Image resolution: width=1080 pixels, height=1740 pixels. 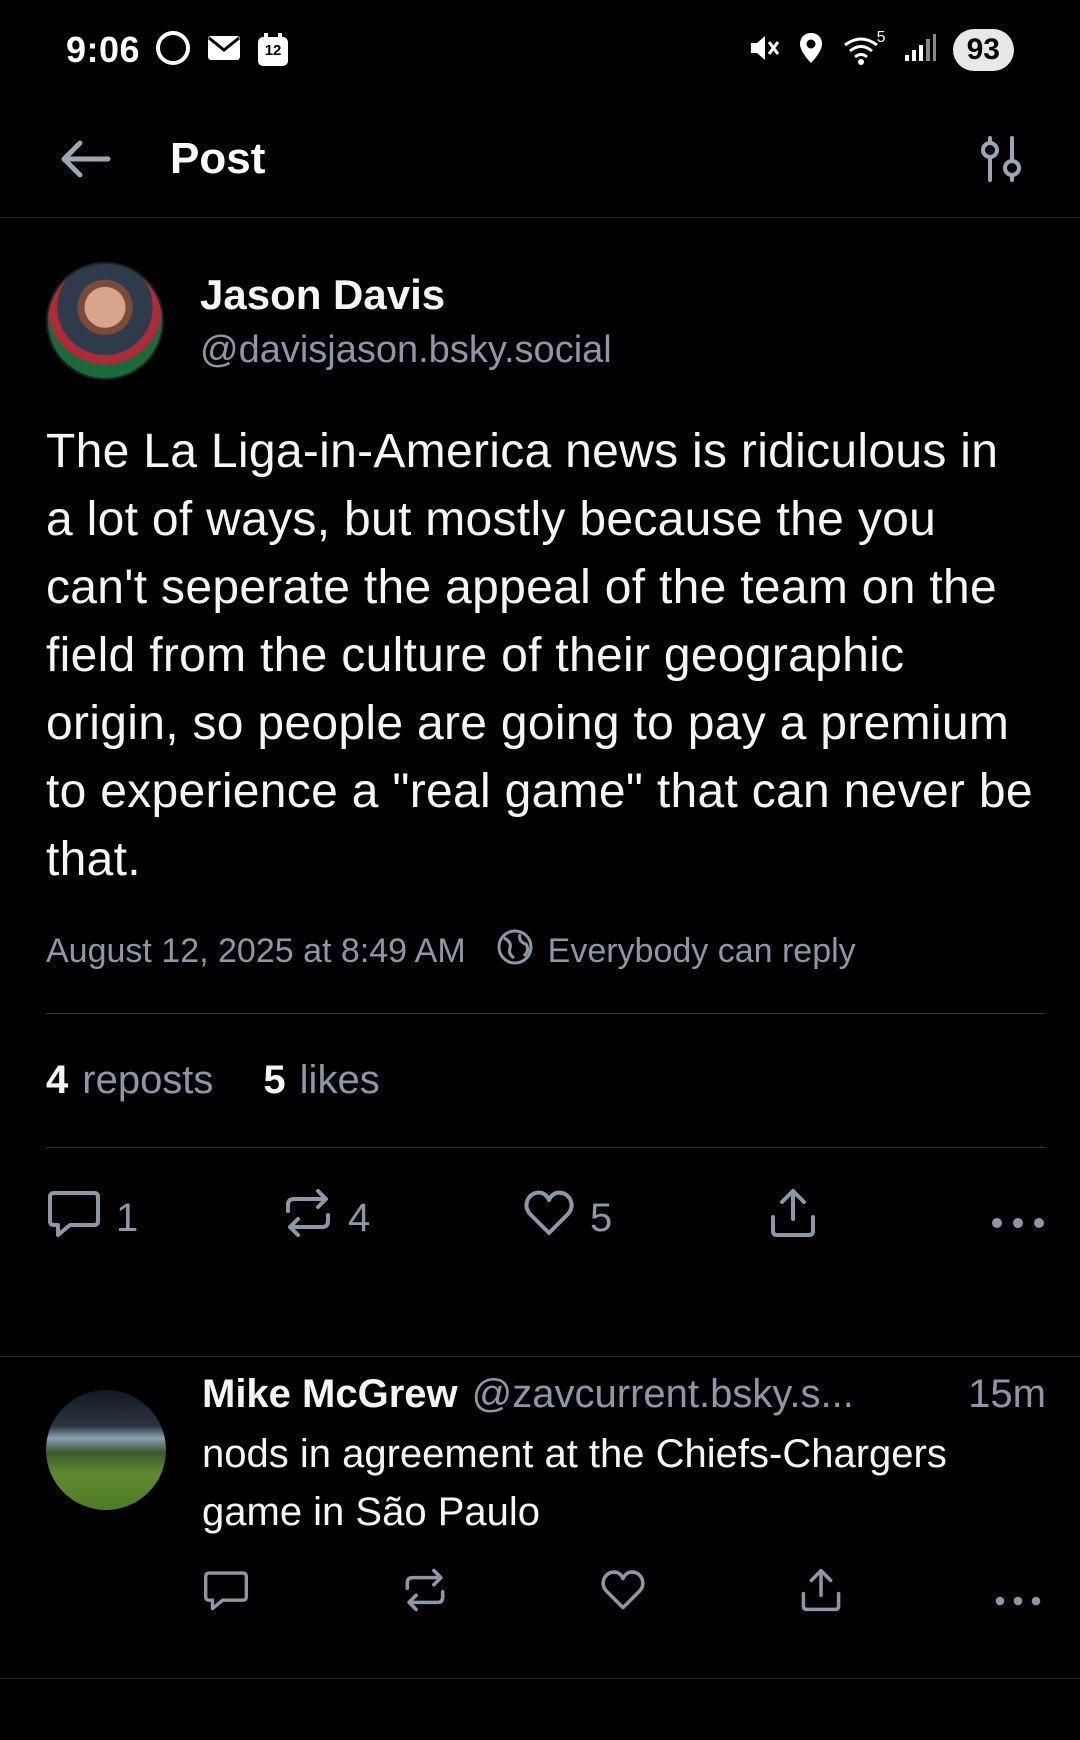 I want to click on engagement-stats: 4 reposts 5 likes, so click(x=546, y=1081).